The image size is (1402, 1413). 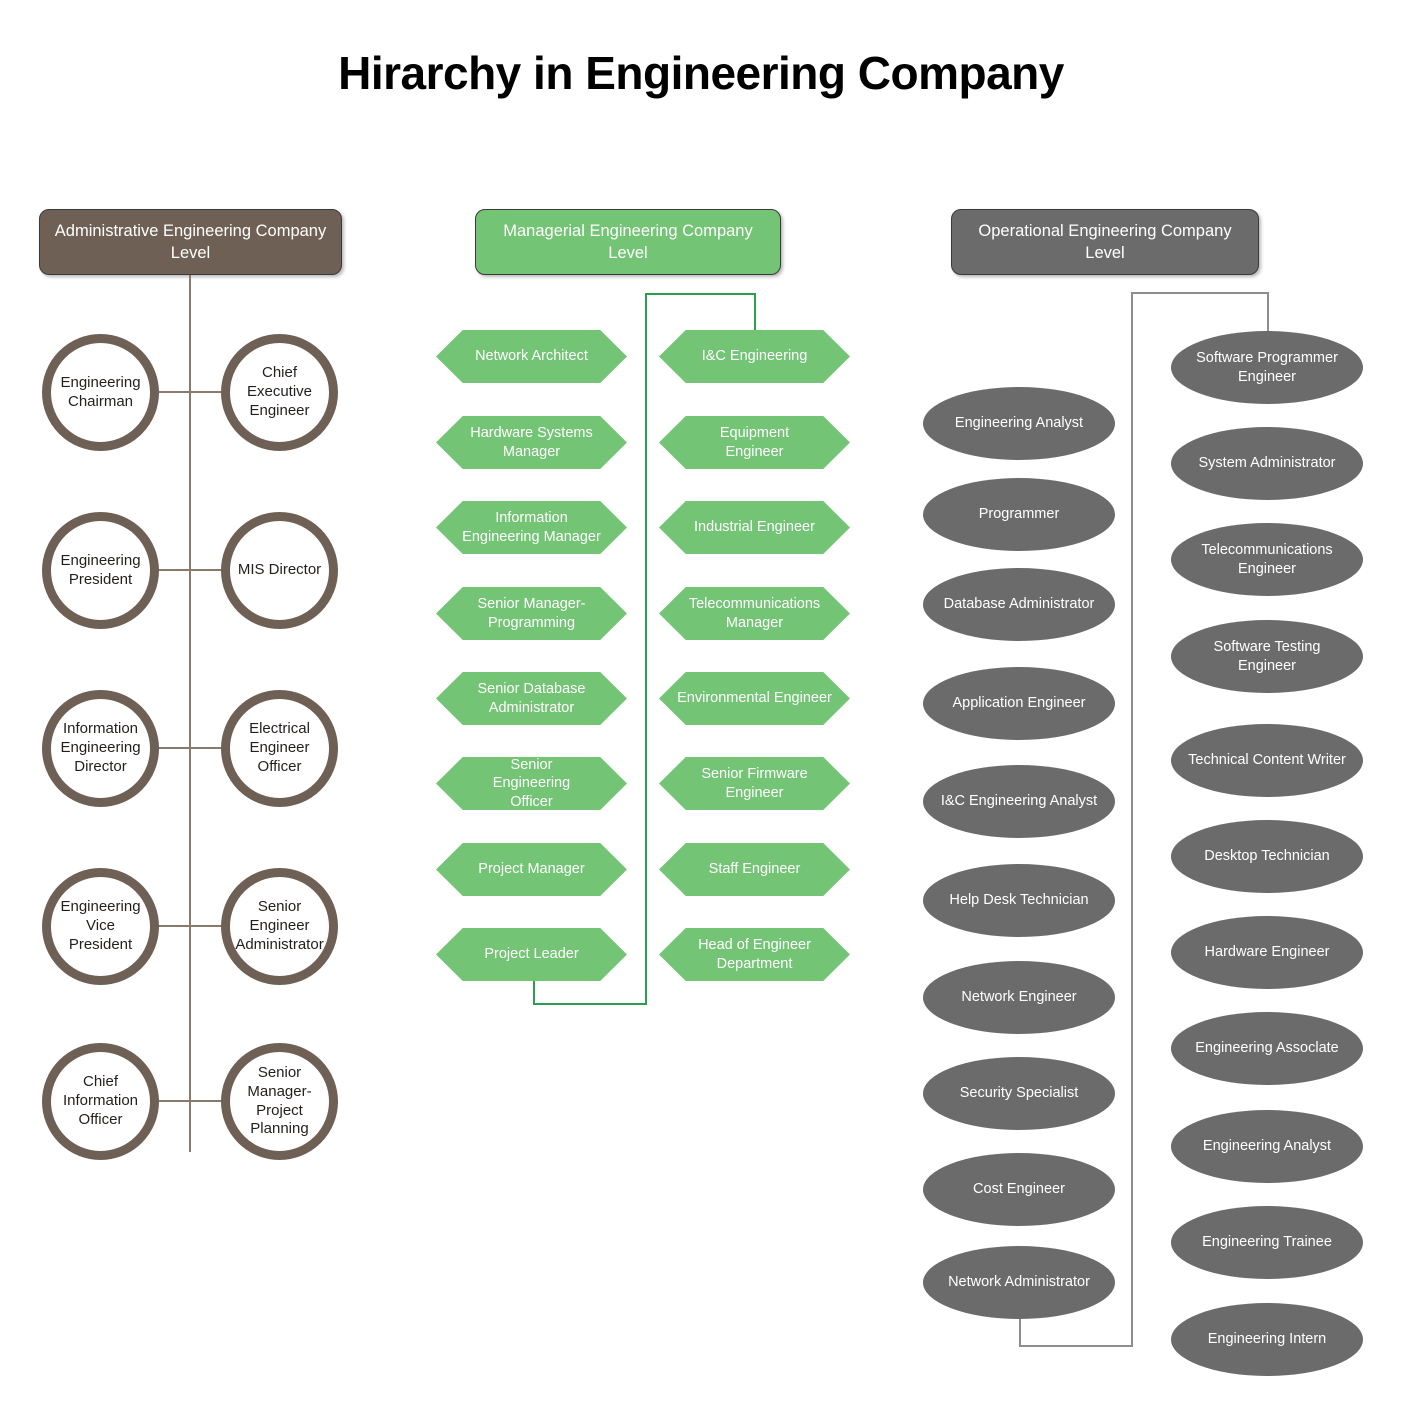 I want to click on node-engineering-trainee: Engineering Trainee, so click(x=1267, y=1242).